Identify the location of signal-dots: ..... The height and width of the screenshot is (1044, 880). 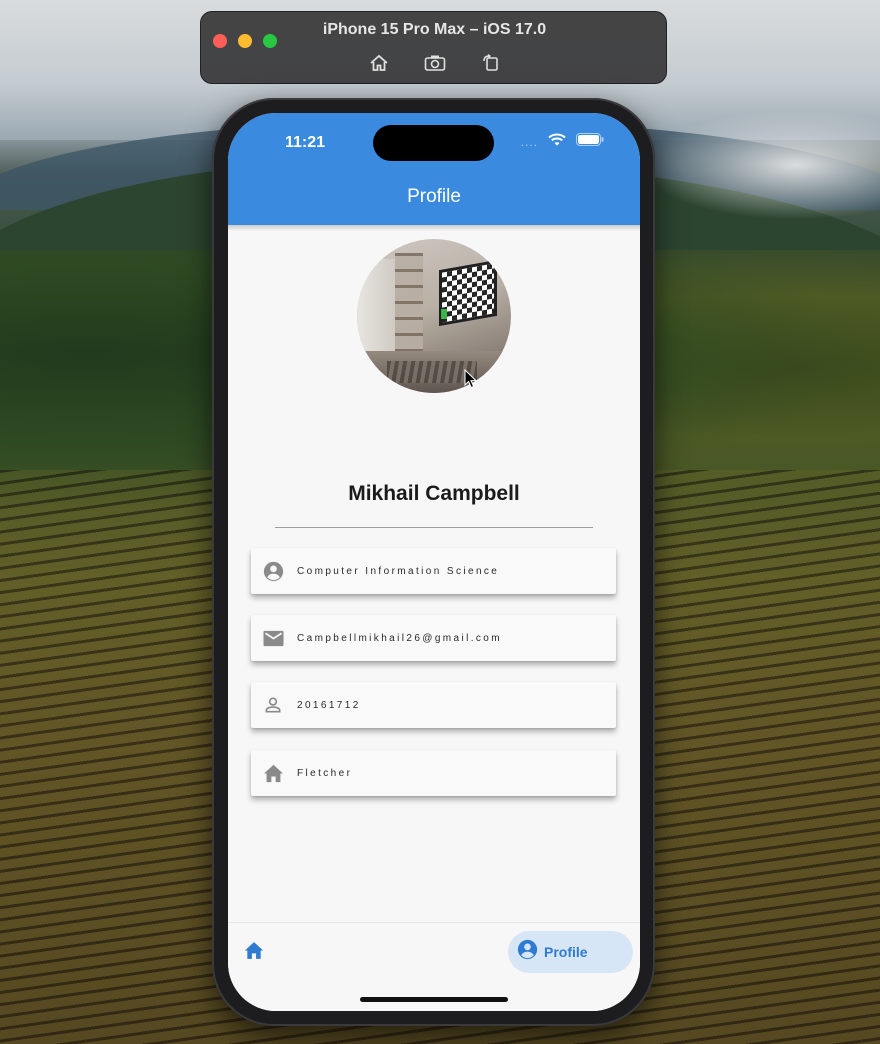
(529, 142).